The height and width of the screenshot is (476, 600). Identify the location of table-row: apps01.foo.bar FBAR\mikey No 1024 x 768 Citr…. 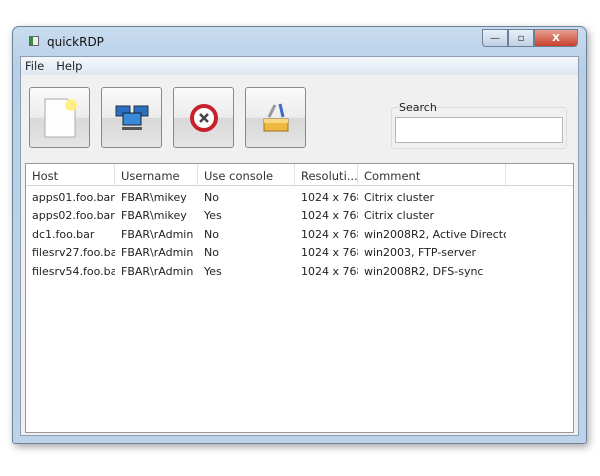
(299, 197).